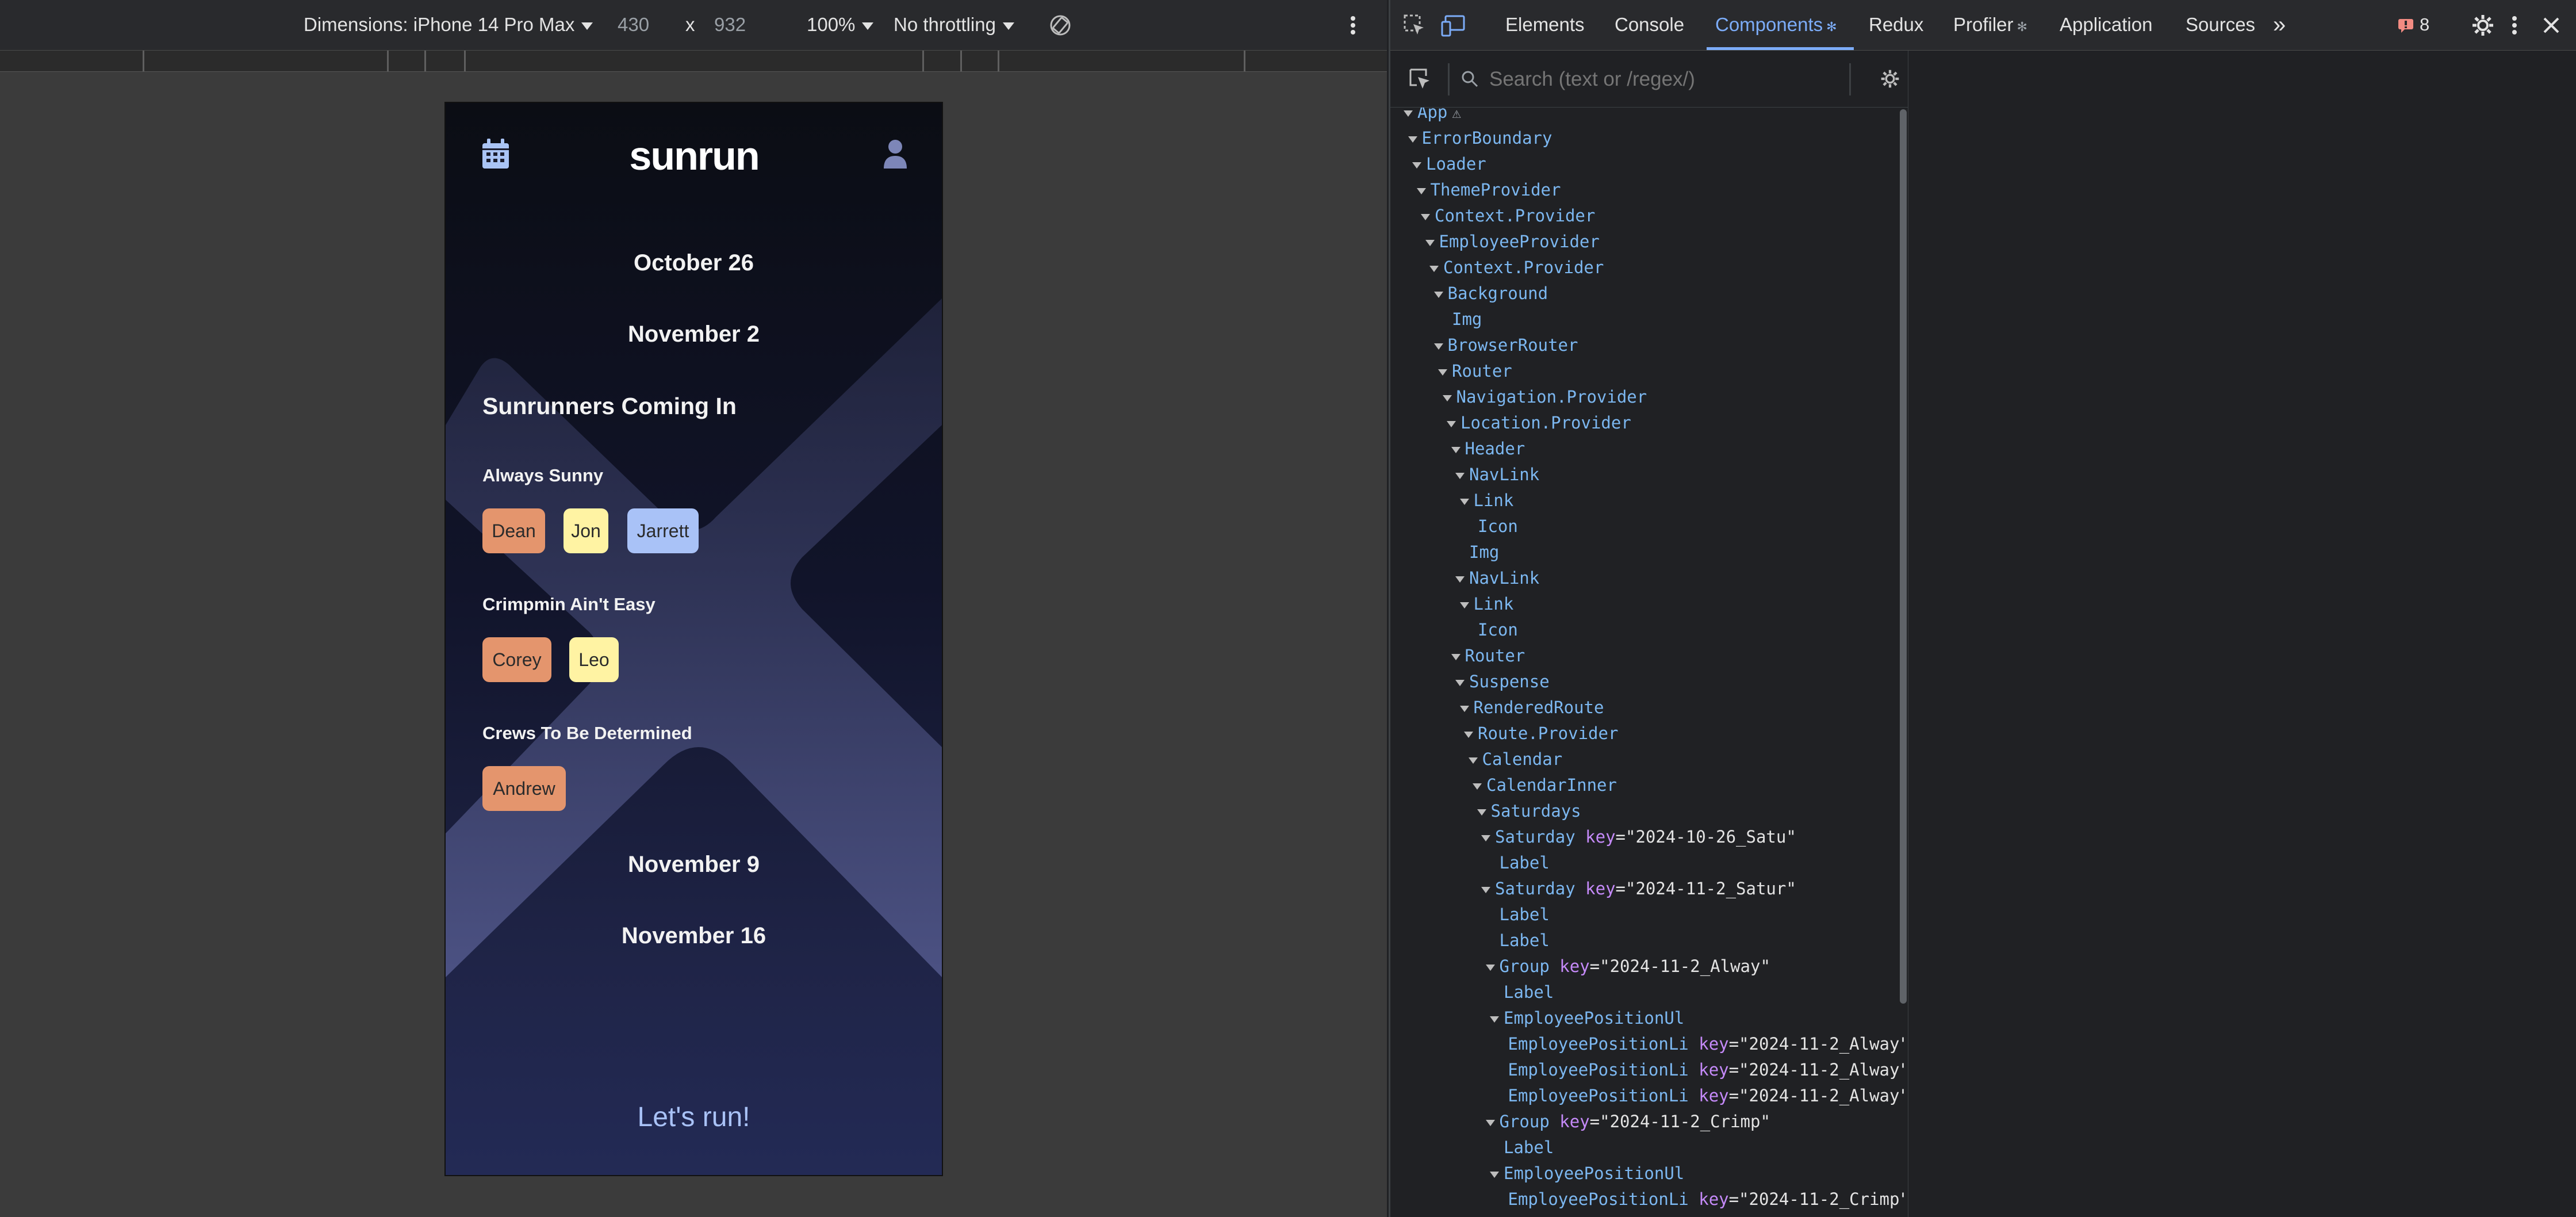  What do you see at coordinates (2106, 25) in the screenshot?
I see `tab-application: Application` at bounding box center [2106, 25].